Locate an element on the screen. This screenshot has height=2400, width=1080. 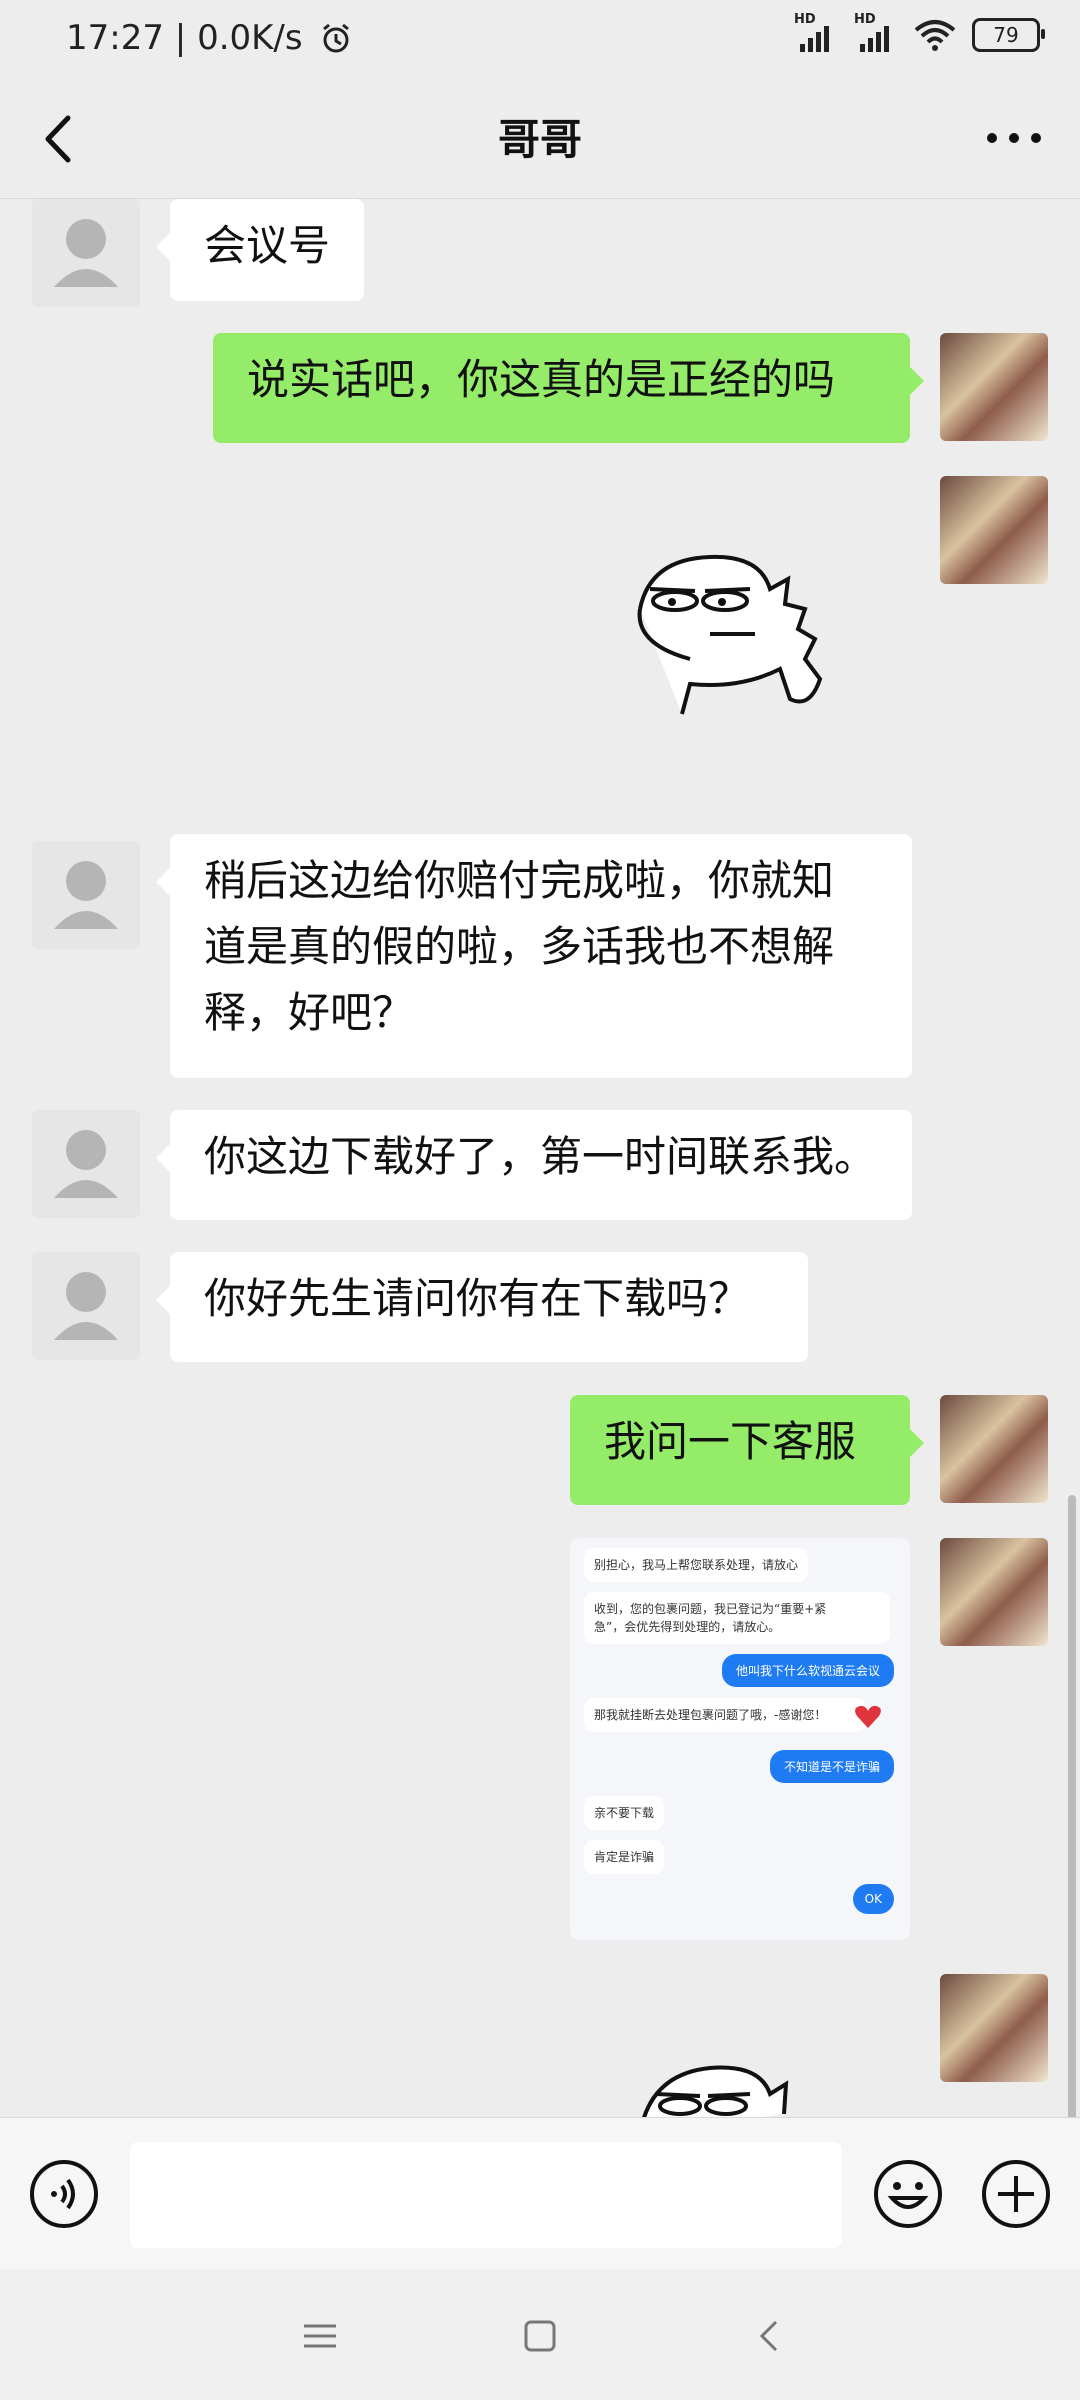
heart-icon is located at coordinates (868, 1716).